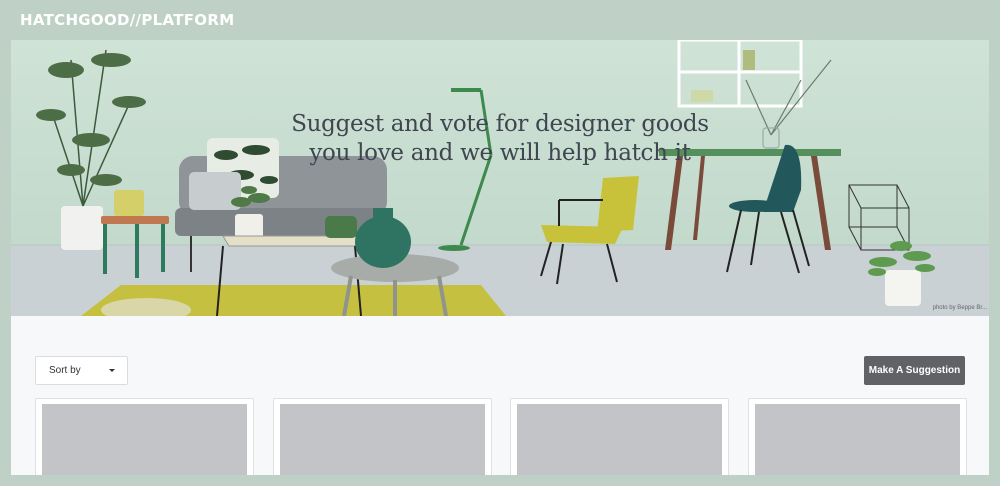 The image size is (1000, 486). I want to click on hero-headline-line-2: you love and we will help hatch it, so click(500, 153).